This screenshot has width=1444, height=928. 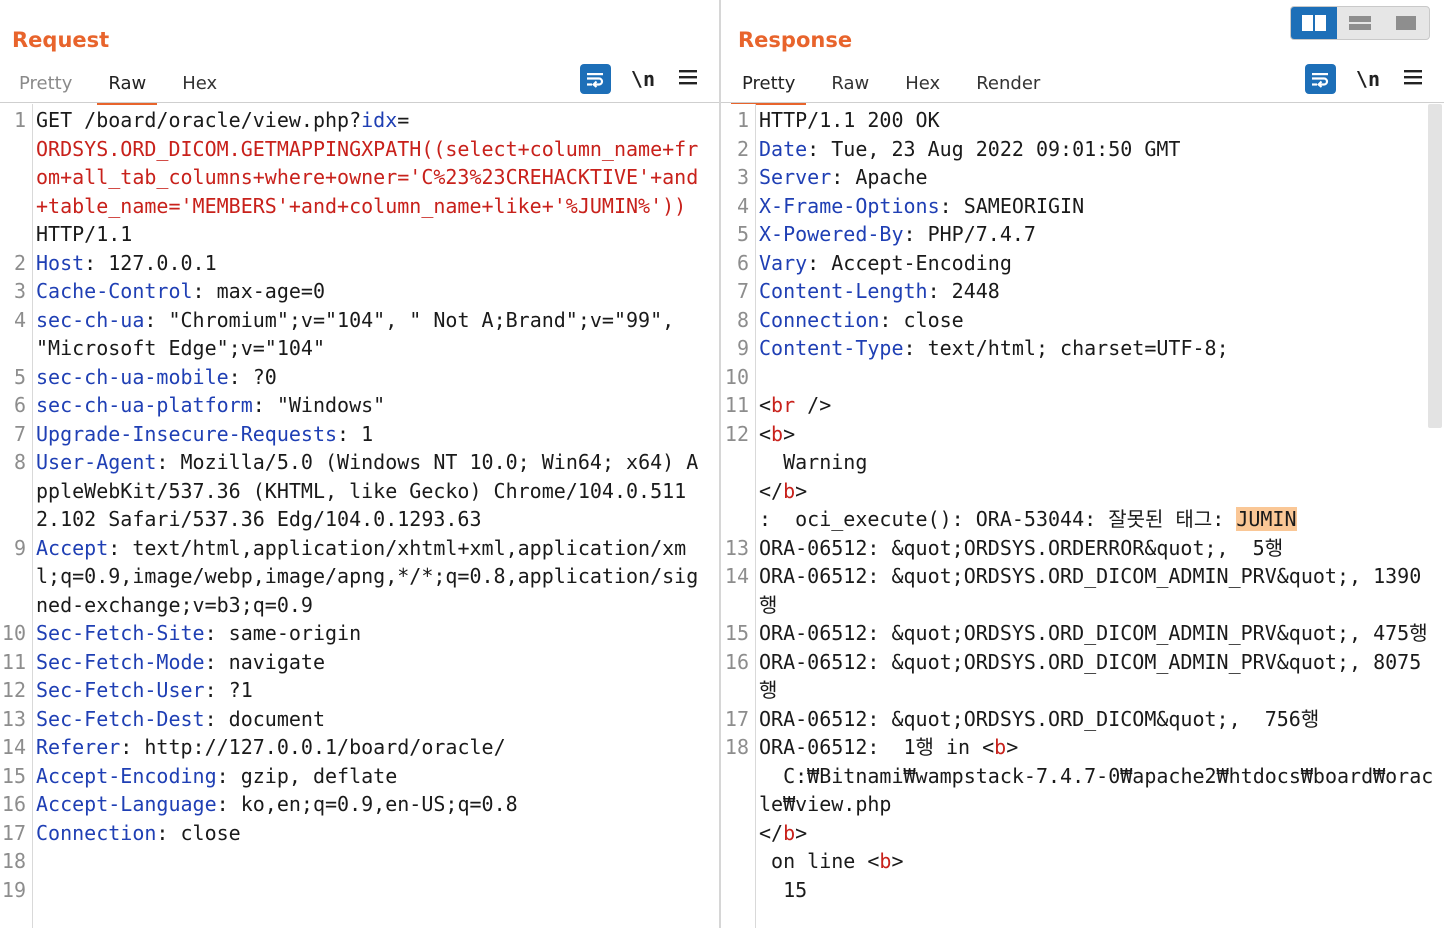 What do you see at coordinates (1435, 266) in the screenshot?
I see `response-scrollbar` at bounding box center [1435, 266].